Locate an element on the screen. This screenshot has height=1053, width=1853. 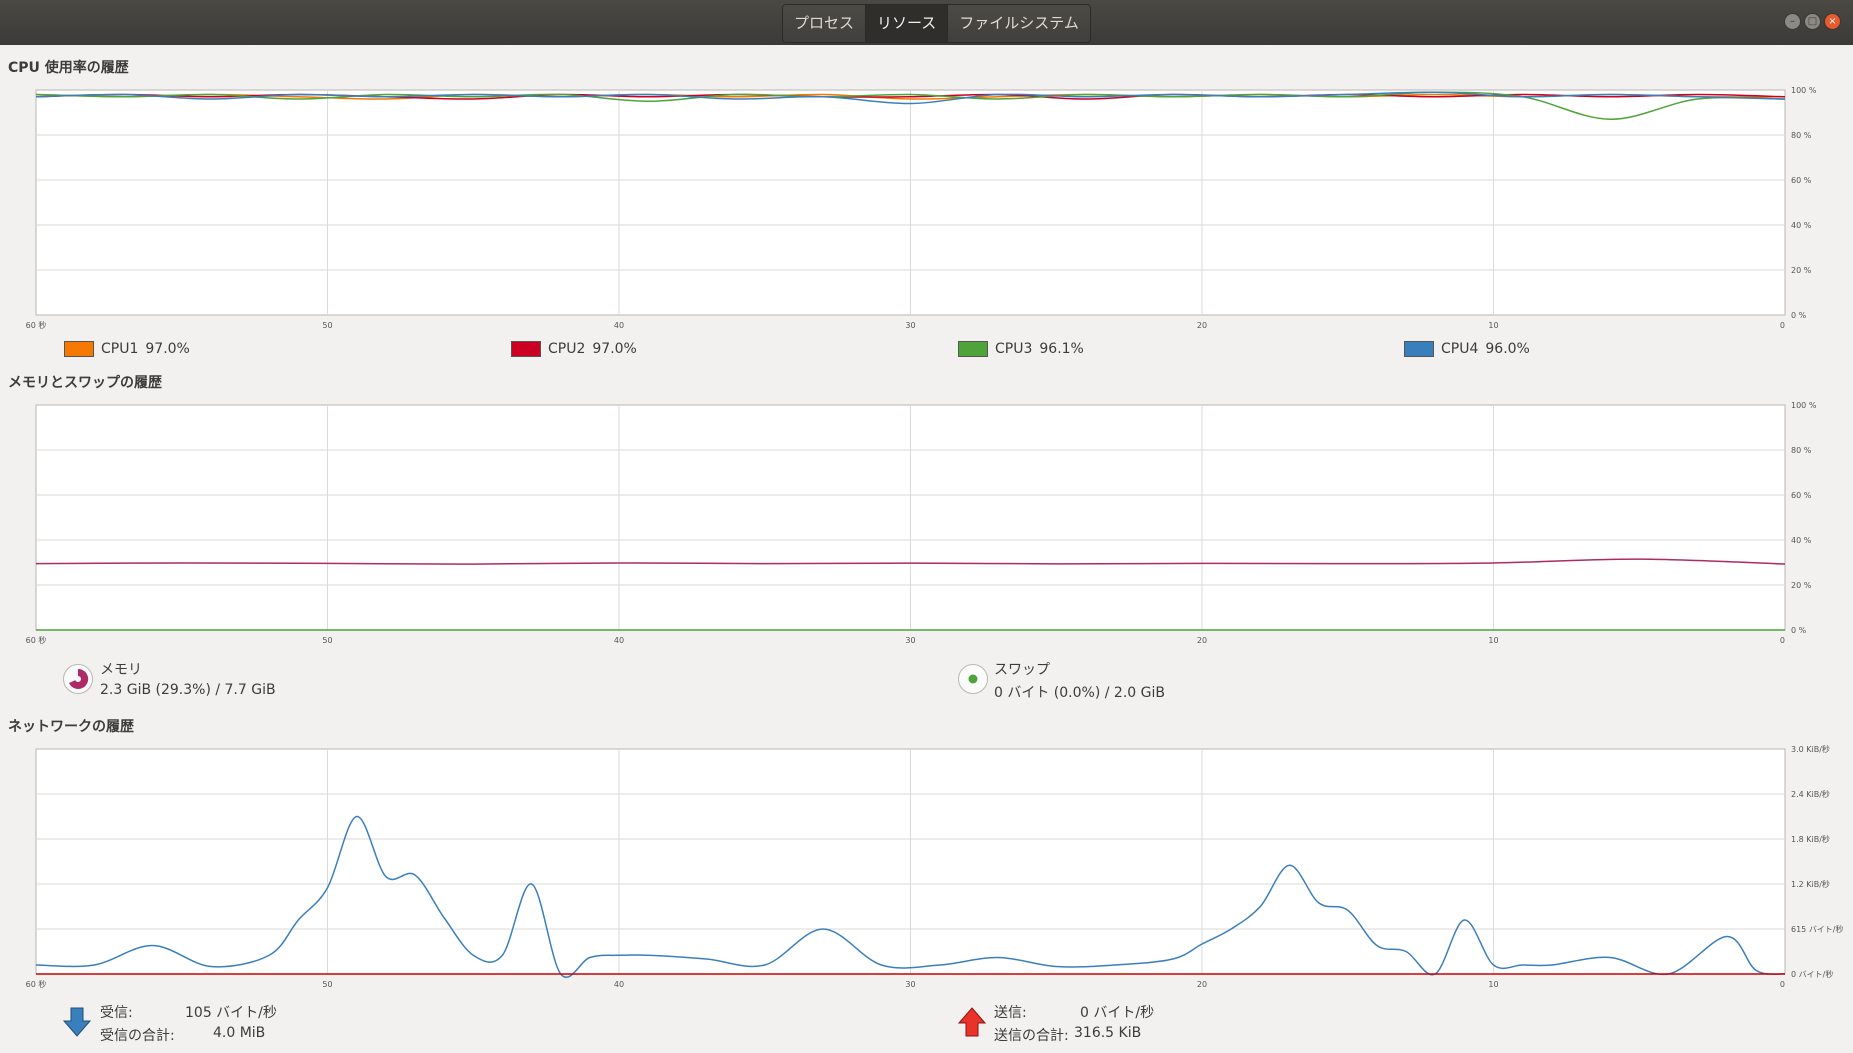
maximize-button: □ is located at coordinates (1812, 21).